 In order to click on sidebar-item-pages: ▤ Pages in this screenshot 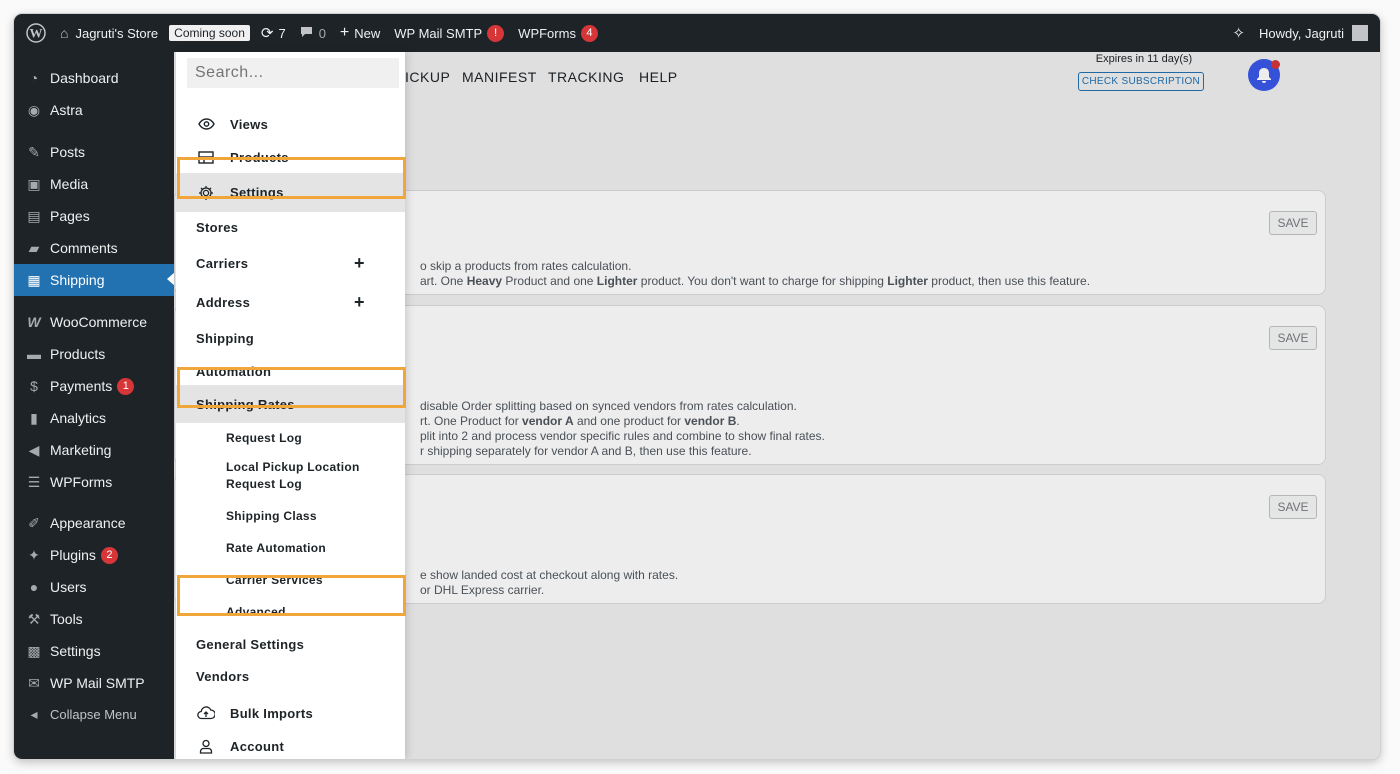, I will do `click(94, 216)`.